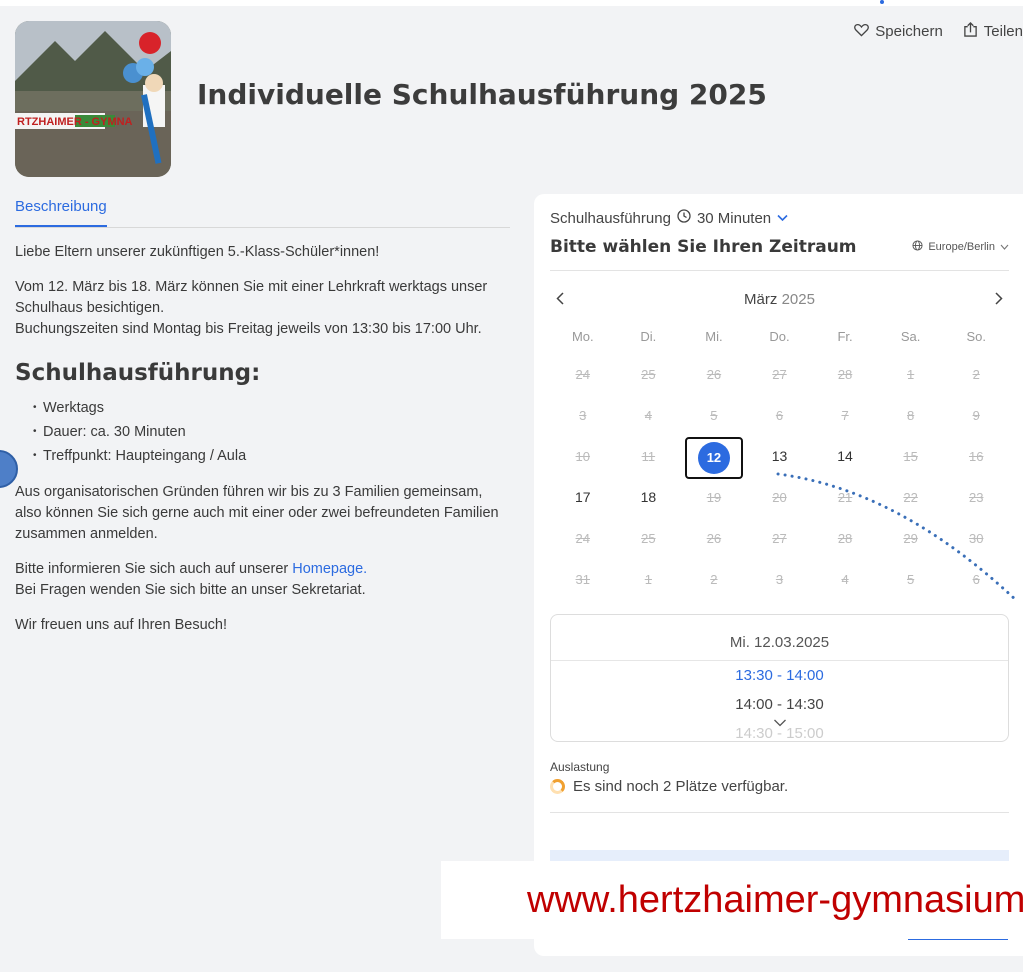 The height and width of the screenshot is (972, 1023). Describe the element at coordinates (970, 31) in the screenshot. I see `share-icon` at that location.